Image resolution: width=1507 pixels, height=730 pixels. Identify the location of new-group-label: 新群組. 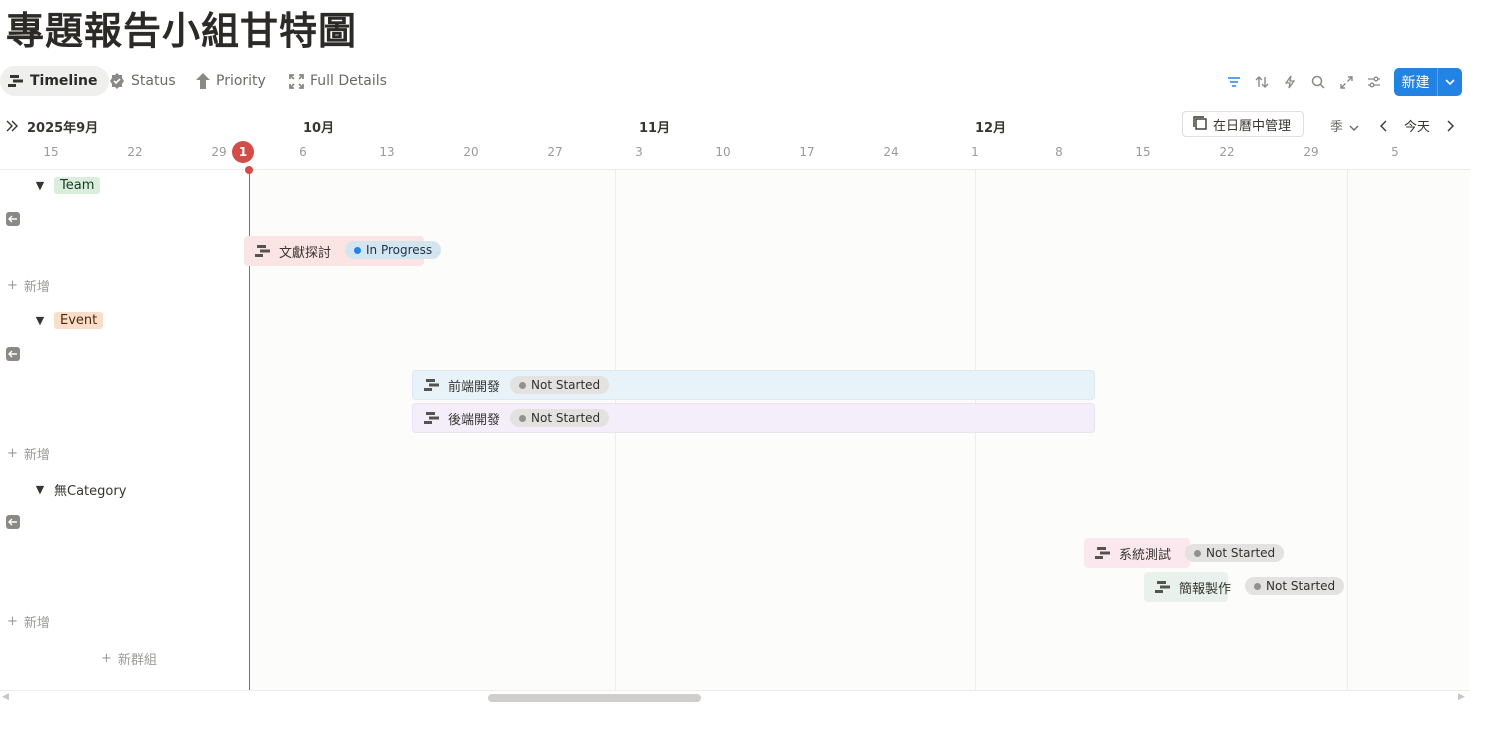
(137, 660).